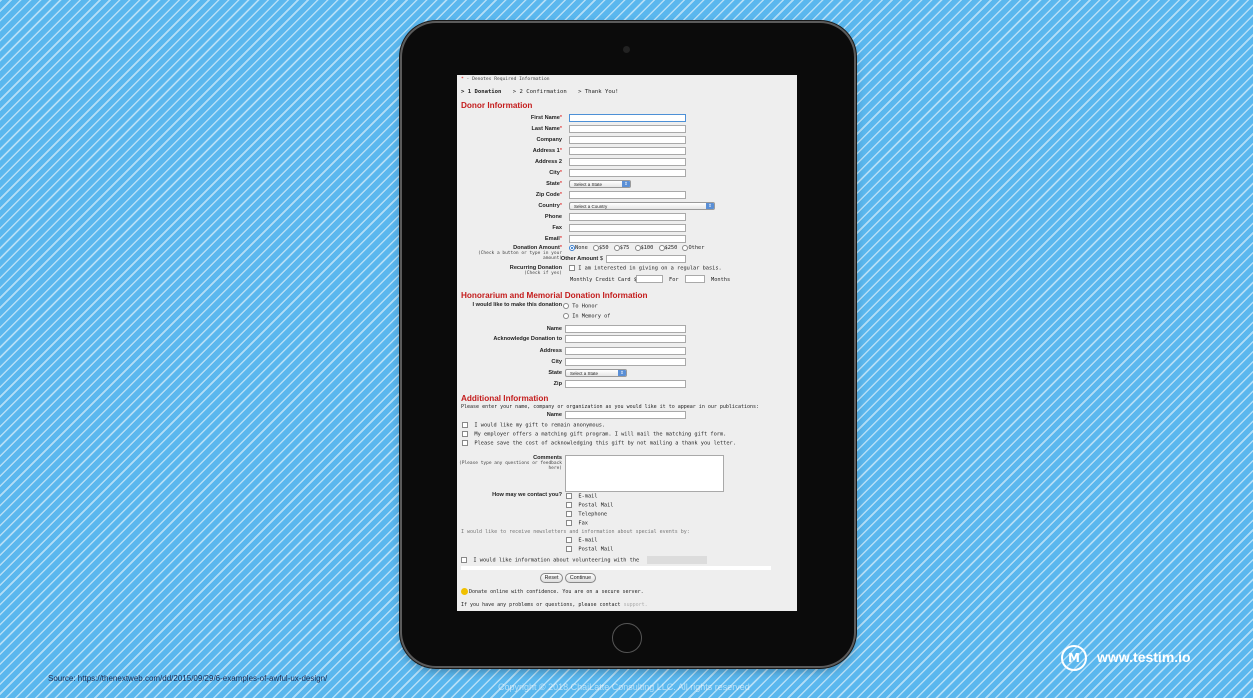  I want to click on option-none: None, so click(581, 248).